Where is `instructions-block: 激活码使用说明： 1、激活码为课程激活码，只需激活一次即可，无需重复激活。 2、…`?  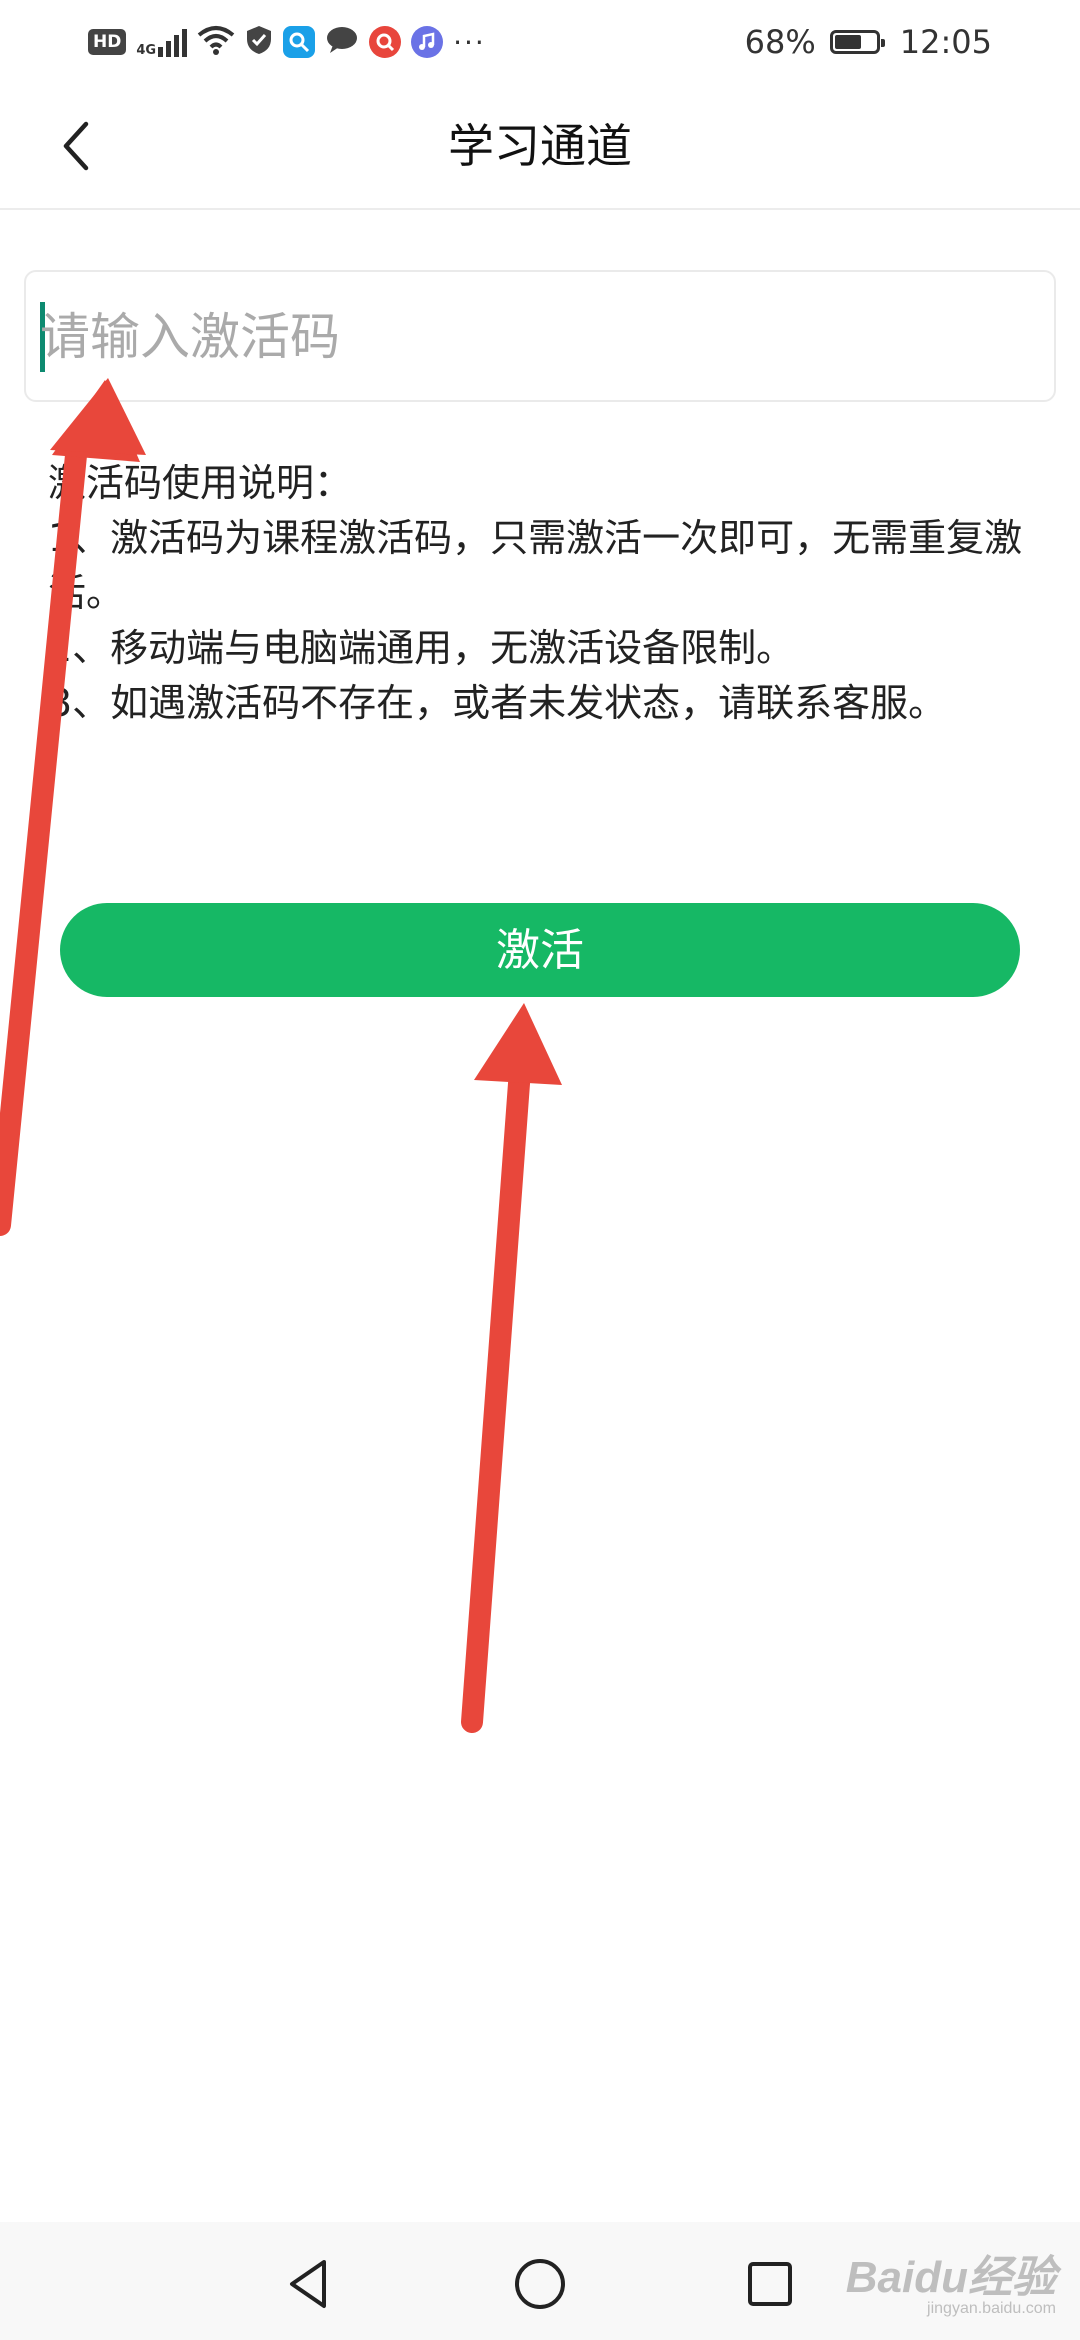
instructions-block: 激活码使用说明： 1、激活码为课程激活码，只需激活一次即可，无需重复激活。 2、… is located at coordinates (543, 593).